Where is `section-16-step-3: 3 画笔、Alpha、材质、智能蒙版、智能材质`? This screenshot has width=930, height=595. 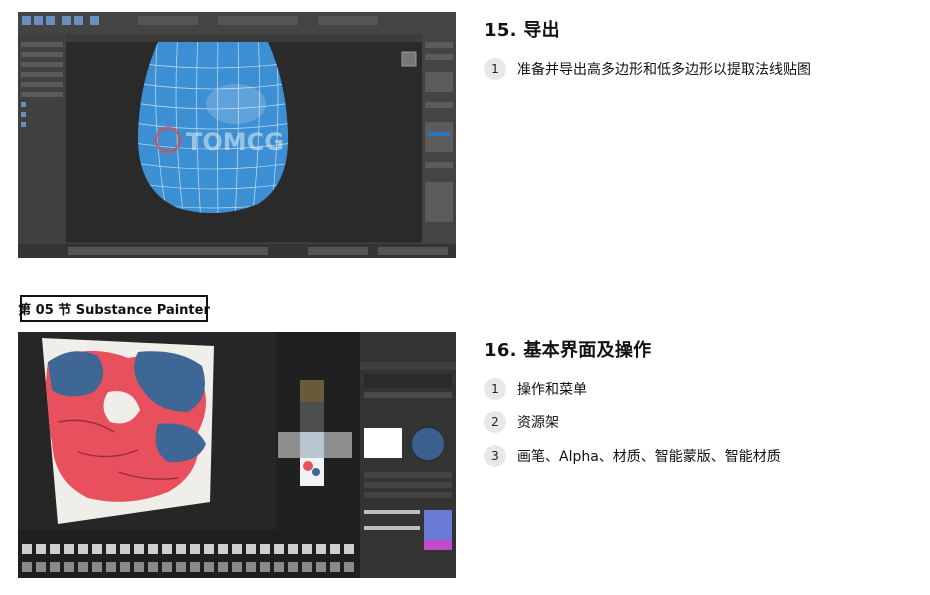
section-16-step-3: 3 画笔、Alpha、材质、智能蒙版、智能材质 is located at coordinates (632, 456).